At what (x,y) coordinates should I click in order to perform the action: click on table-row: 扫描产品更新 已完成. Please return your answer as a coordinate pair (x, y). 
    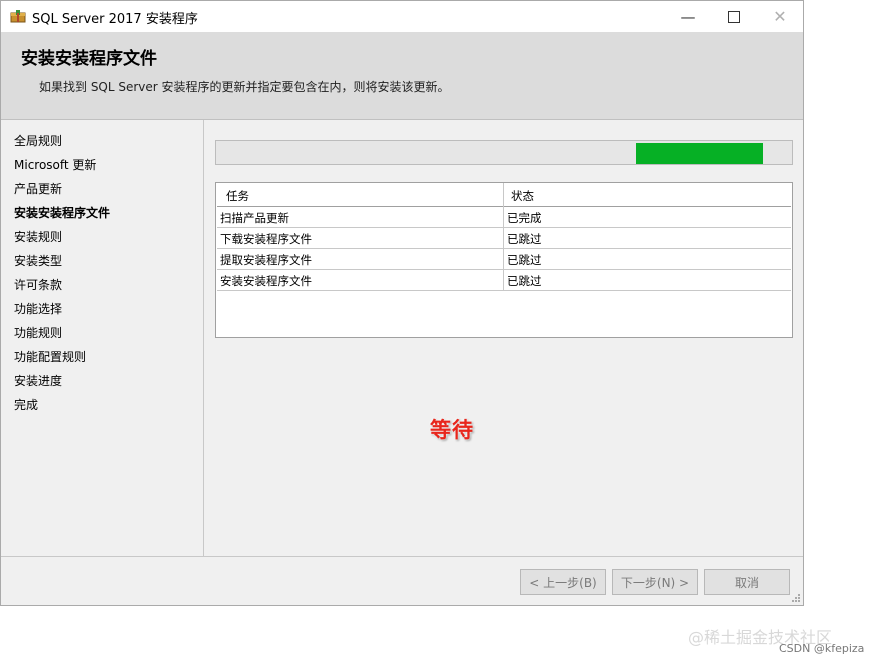
    Looking at the image, I should click on (504, 217).